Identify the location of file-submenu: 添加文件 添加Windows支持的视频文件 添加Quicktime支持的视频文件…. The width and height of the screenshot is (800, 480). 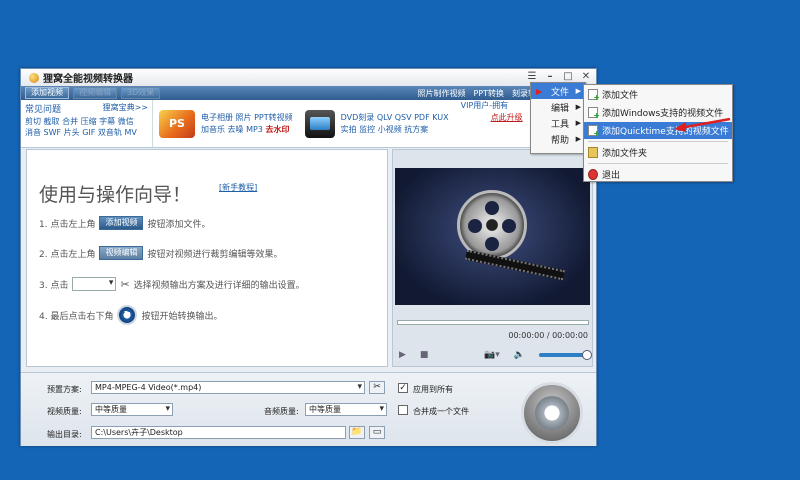
(658, 133).